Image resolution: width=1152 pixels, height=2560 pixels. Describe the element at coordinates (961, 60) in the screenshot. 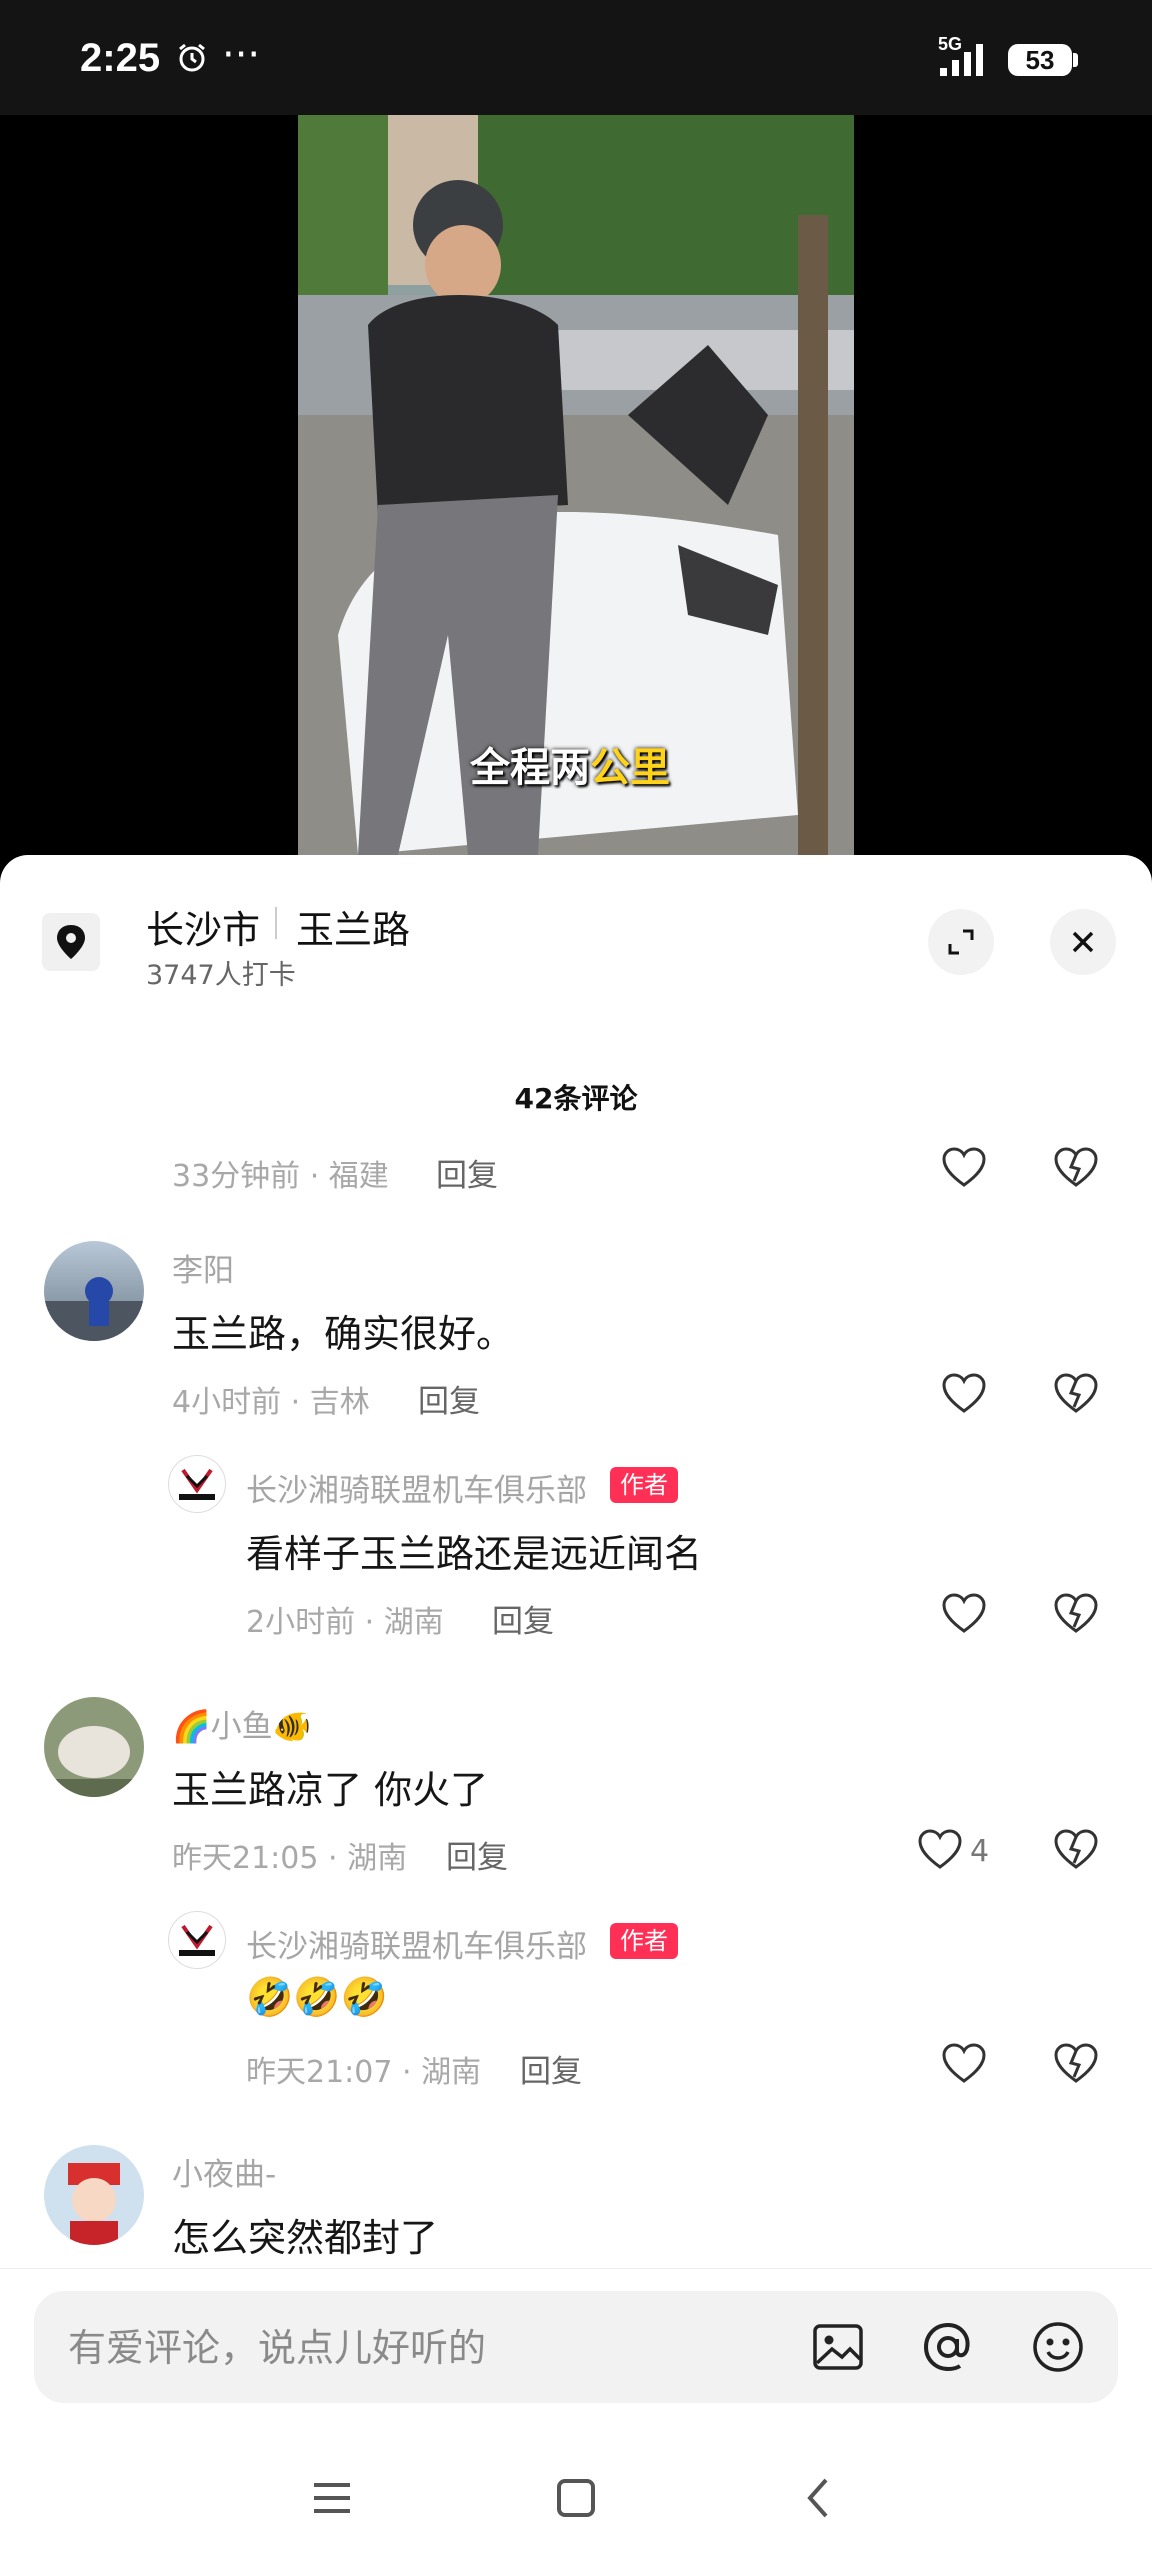

I see `signal-icon` at that location.